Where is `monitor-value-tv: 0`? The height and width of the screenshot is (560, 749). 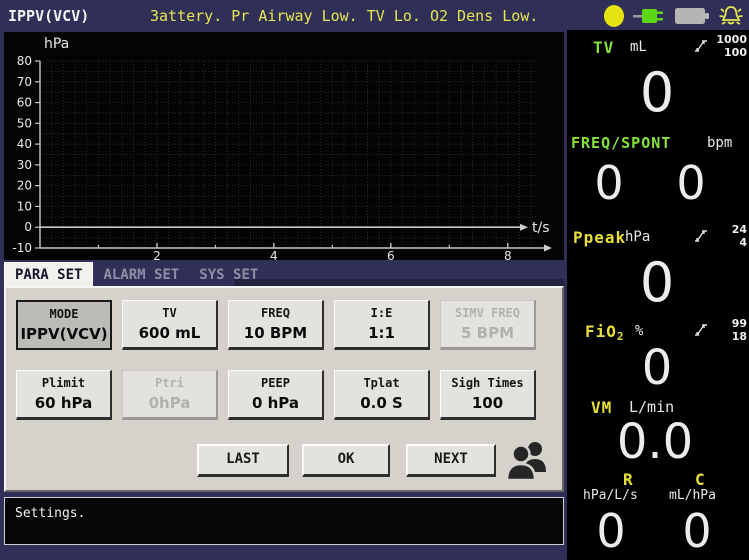
monitor-value-tv: 0 is located at coordinates (657, 92).